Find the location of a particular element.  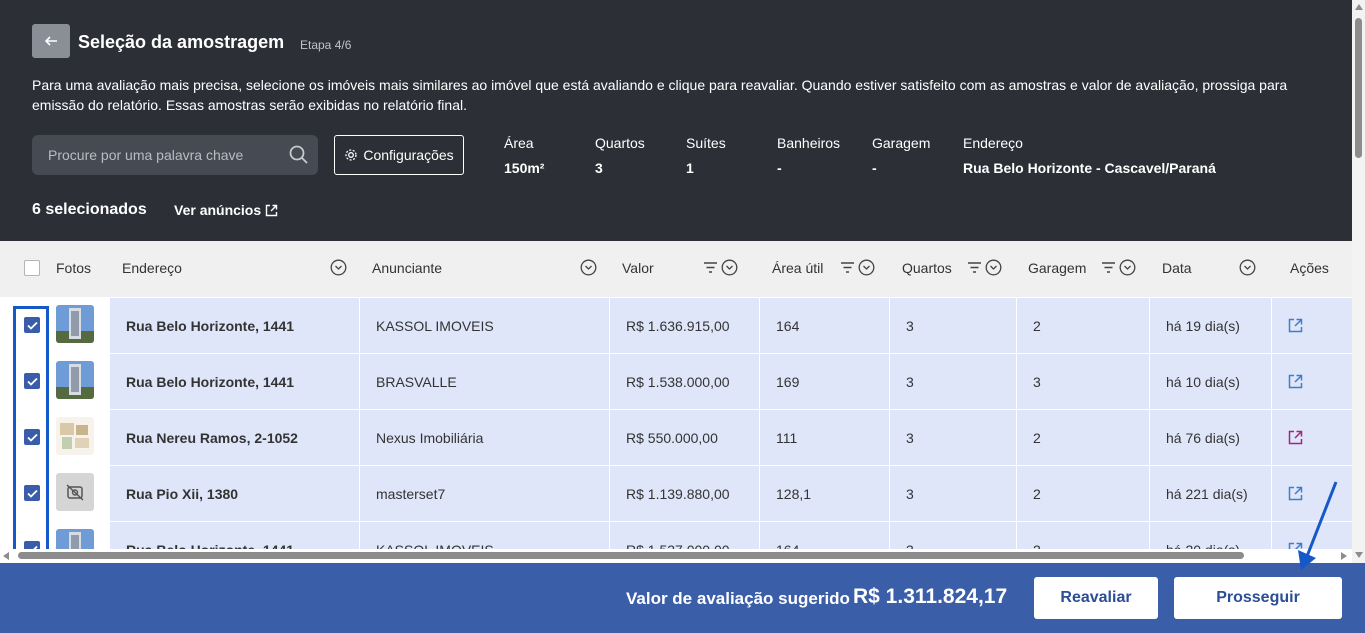

view-listings-link: Ver anúncios is located at coordinates (226, 210).